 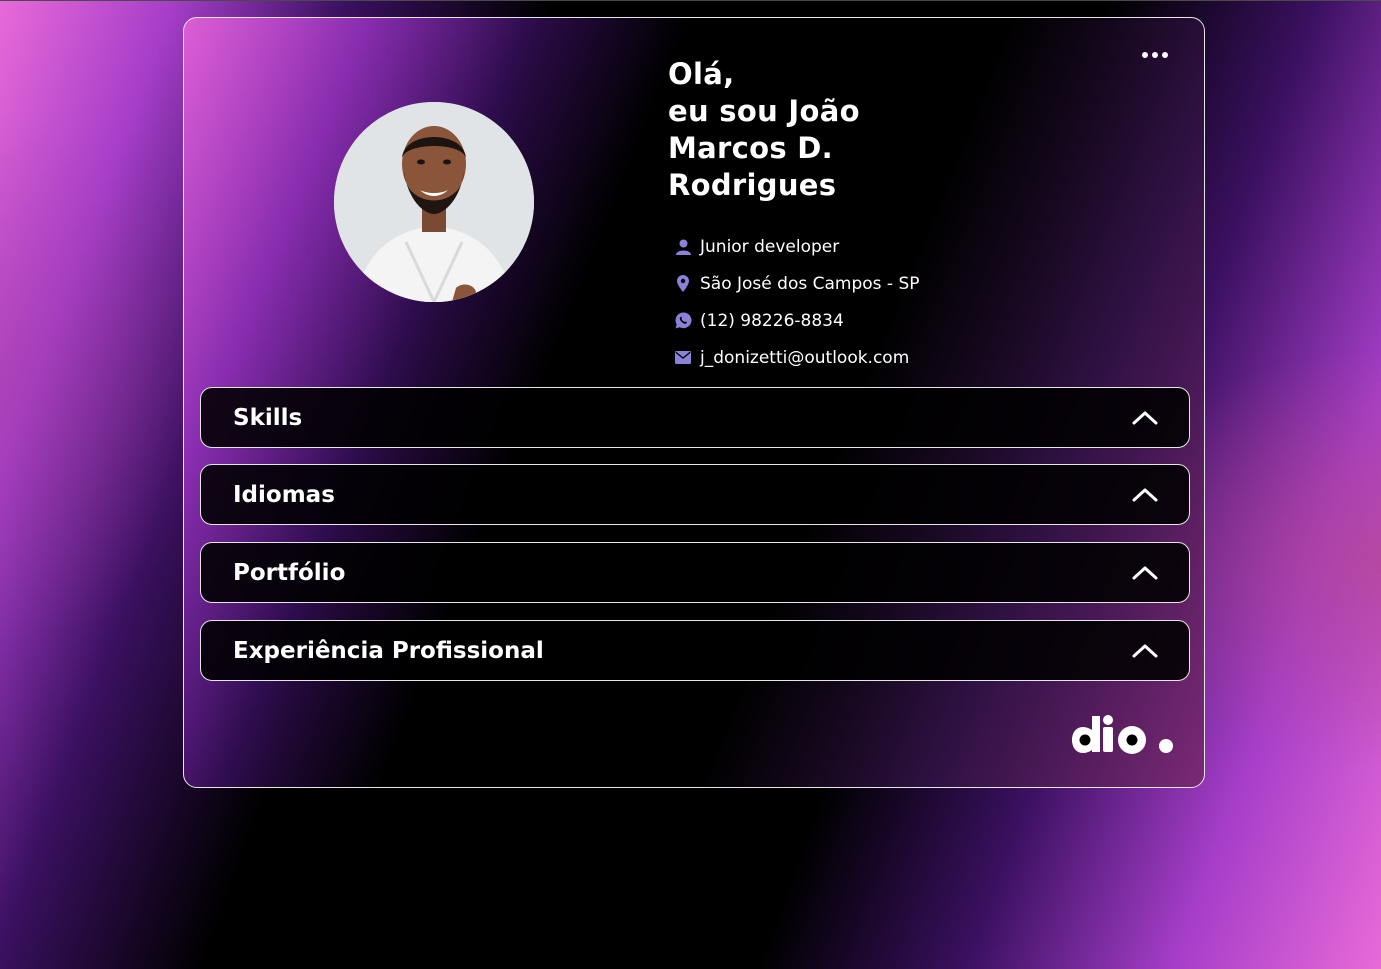 I want to click on role-row: Junior developer, so click(x=796, y=246).